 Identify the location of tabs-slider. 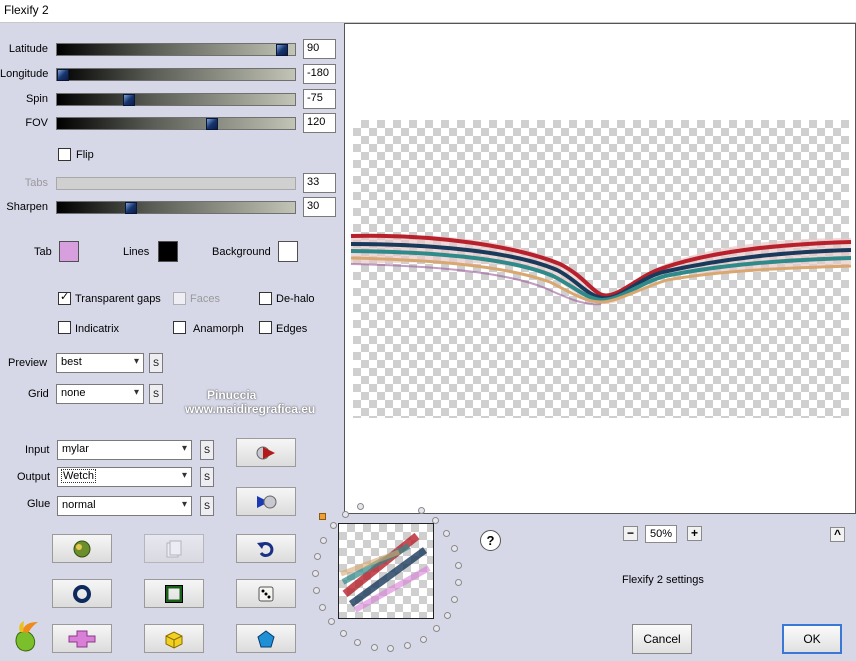
(176, 183).